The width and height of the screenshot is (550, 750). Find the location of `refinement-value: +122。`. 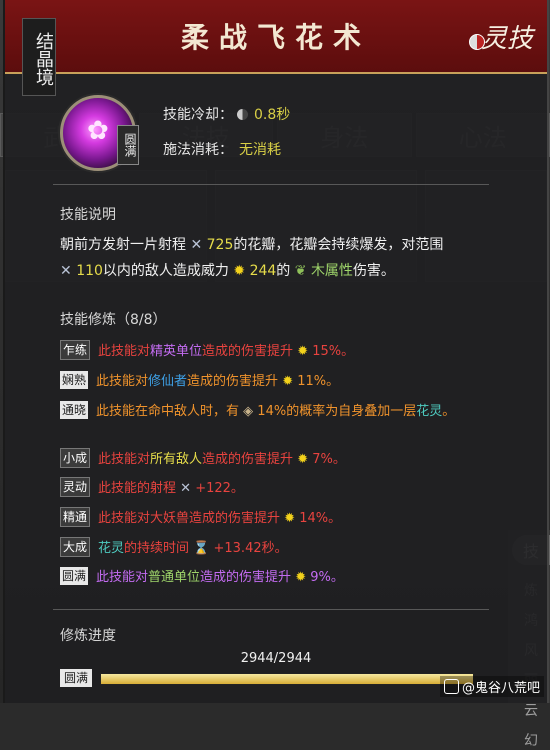

refinement-value: +122。 is located at coordinates (219, 488).